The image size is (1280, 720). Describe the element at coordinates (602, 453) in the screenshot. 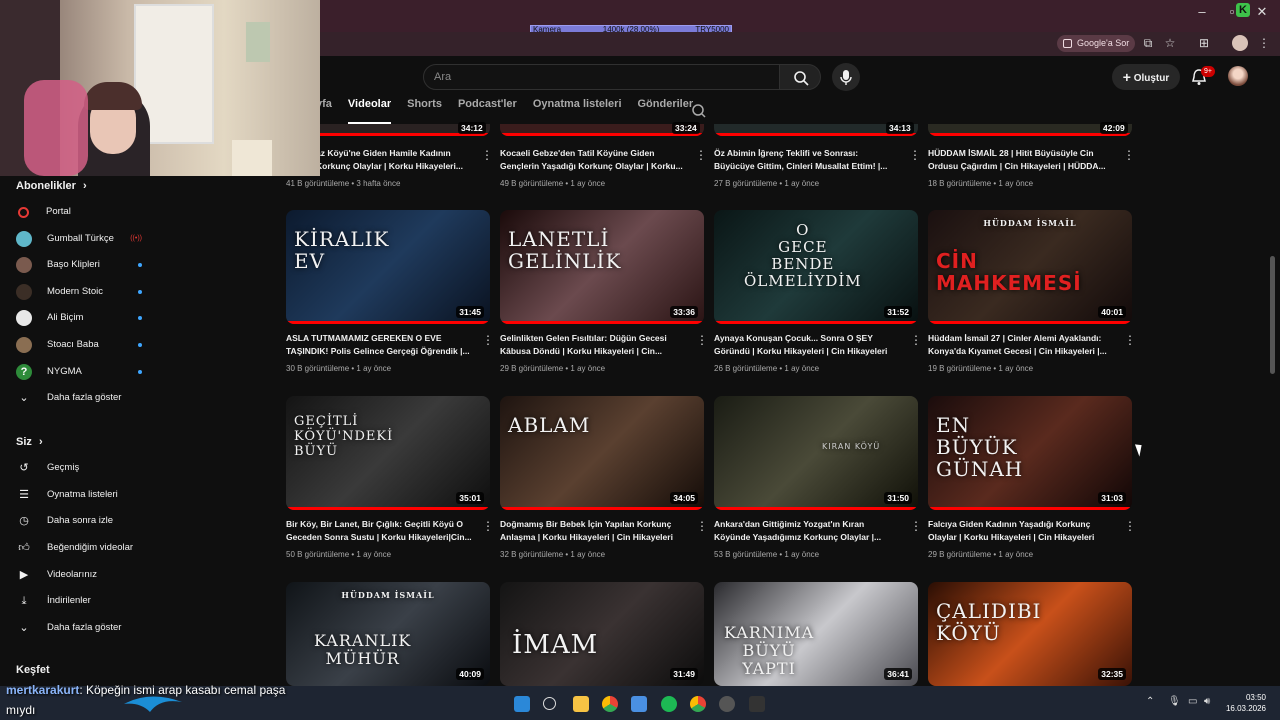

I see `video-thumbnail: ABLAM 34:05` at that location.